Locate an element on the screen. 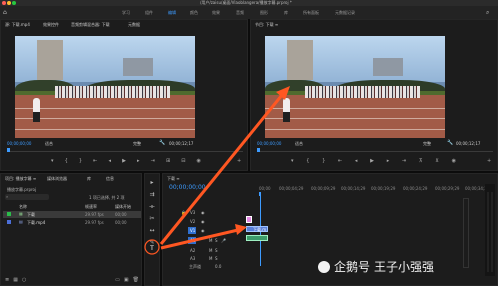 The width and height of the screenshot is (498, 286). penguin-logo-icon is located at coordinates (324, 266).